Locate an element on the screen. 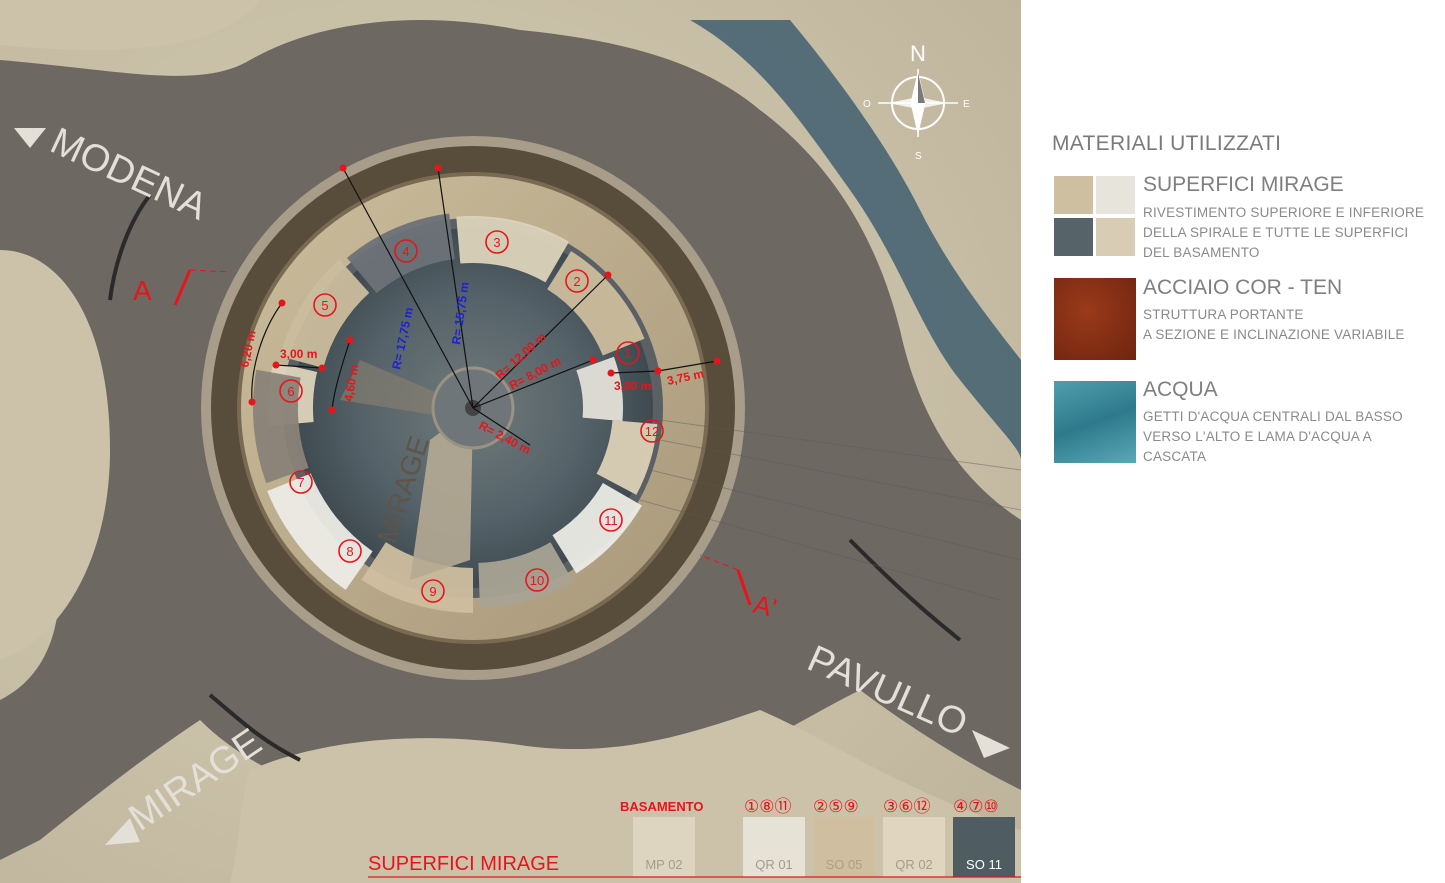  legend-desc-acqua-line3: CASCATA is located at coordinates (1175, 456).